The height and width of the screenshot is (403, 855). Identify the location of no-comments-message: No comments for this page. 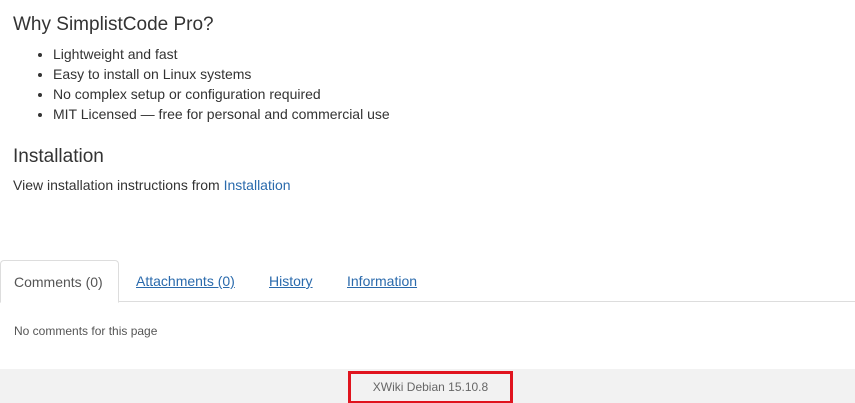
(86, 331).